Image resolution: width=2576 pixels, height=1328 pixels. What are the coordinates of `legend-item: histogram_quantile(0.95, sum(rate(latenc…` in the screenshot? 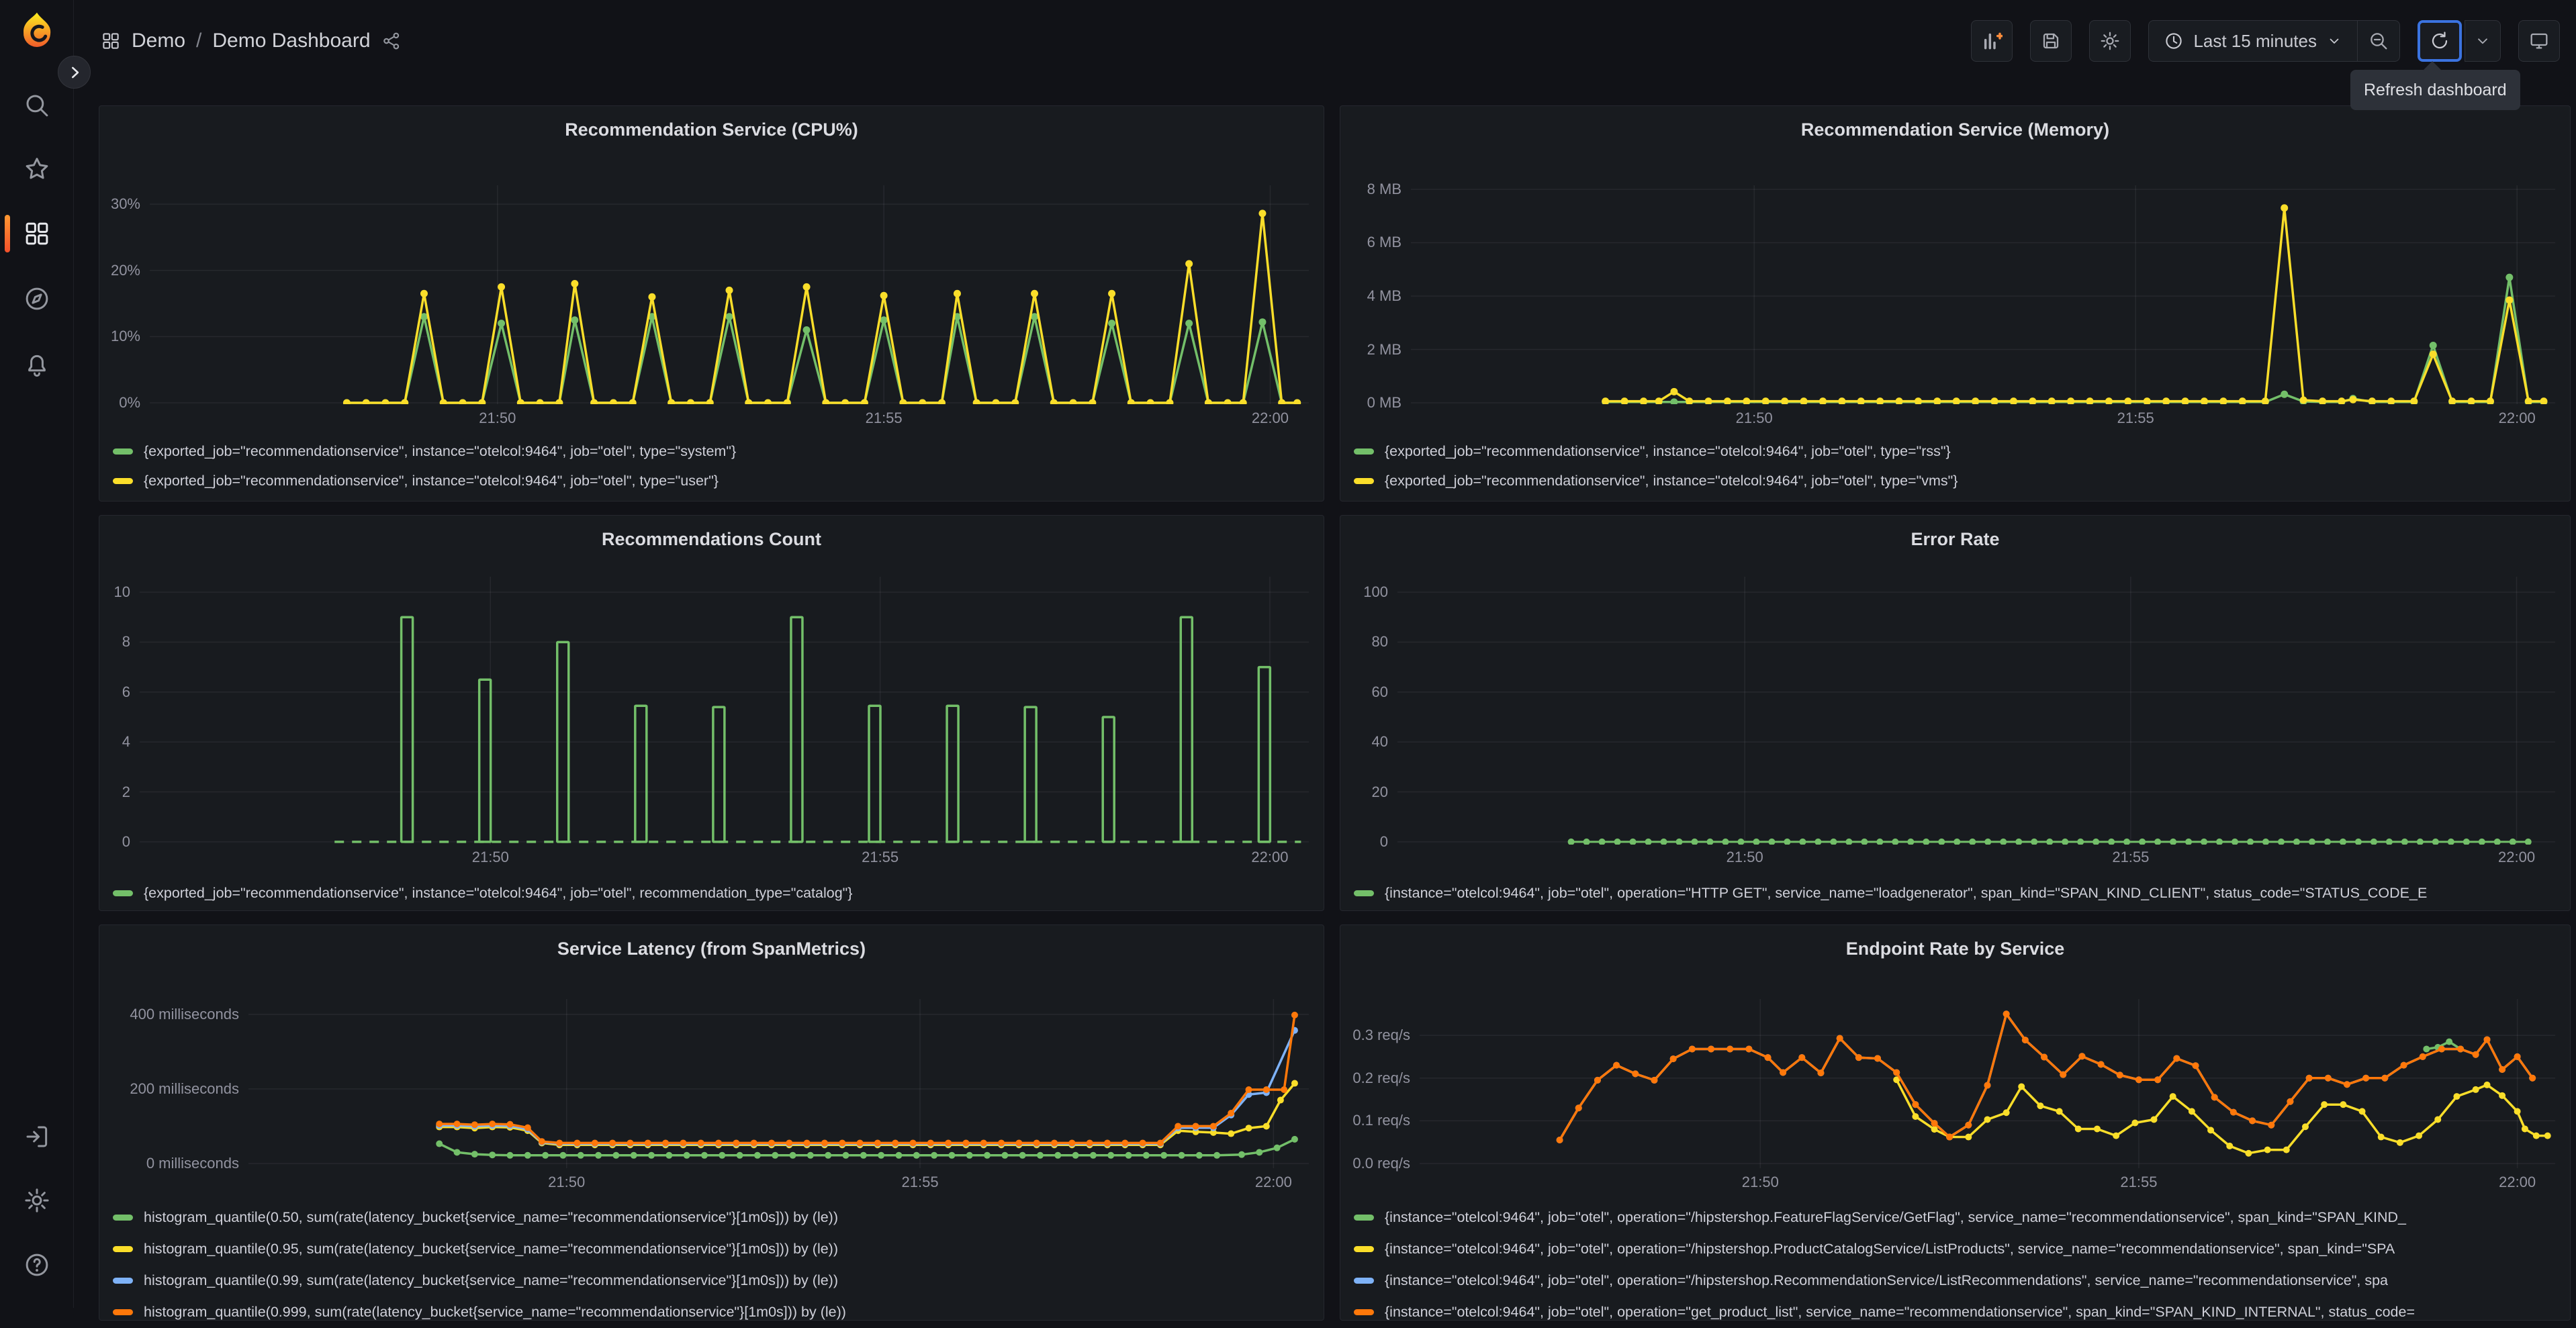 It's located at (714, 1249).